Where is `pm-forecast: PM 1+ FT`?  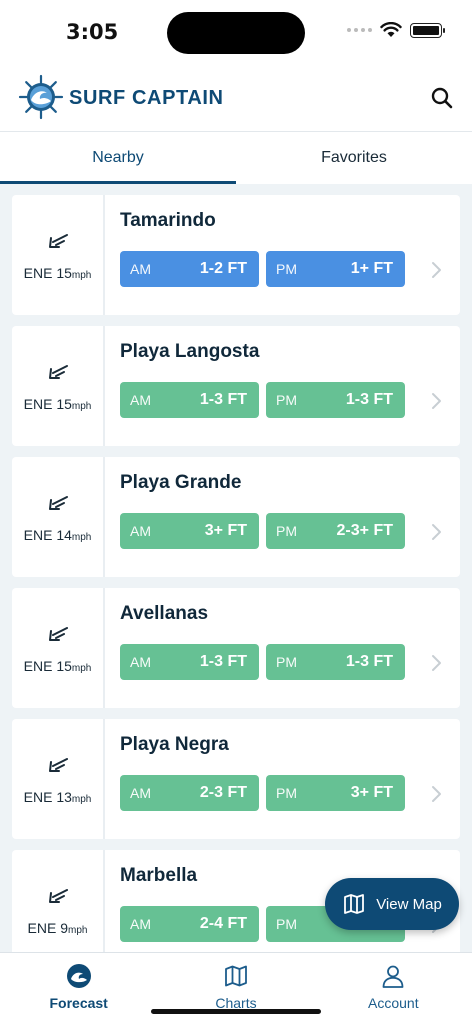
pm-forecast: PM 1+ FT is located at coordinates (335, 269).